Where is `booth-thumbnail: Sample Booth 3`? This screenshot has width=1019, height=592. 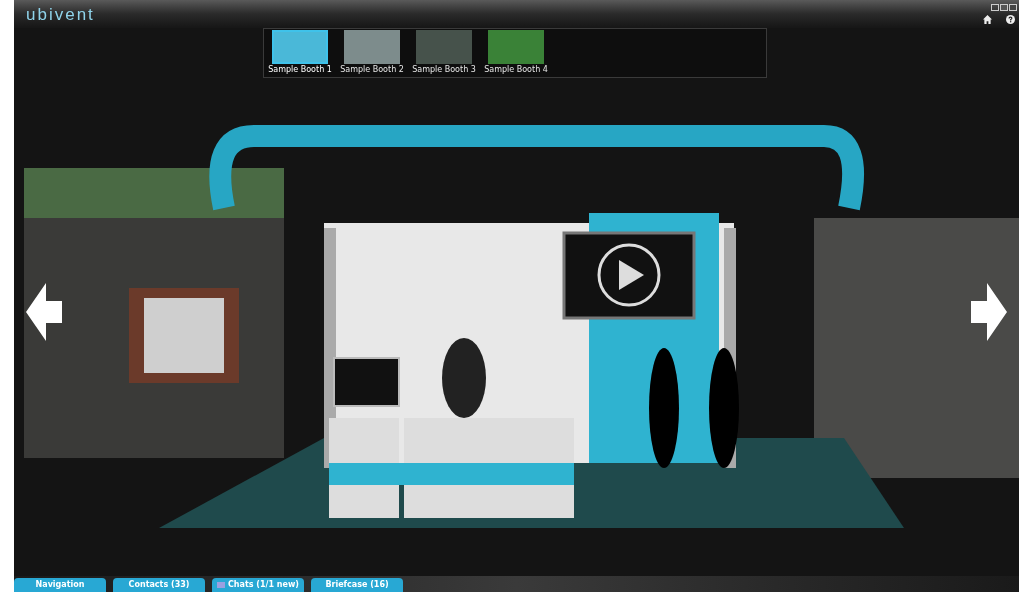 booth-thumbnail: Sample Booth 3 is located at coordinates (444, 53).